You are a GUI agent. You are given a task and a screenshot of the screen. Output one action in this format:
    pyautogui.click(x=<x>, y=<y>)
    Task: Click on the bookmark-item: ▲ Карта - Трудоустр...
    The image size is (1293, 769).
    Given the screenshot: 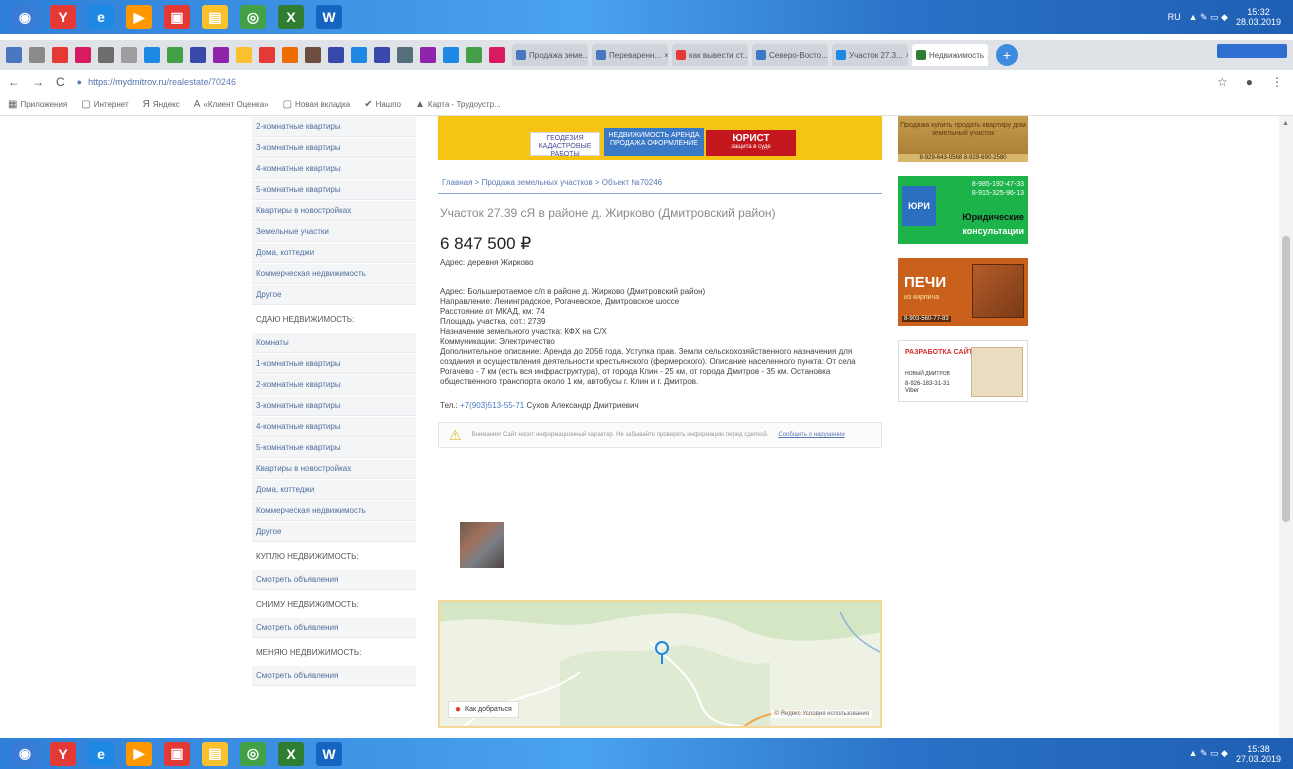 What is the action you would take?
    pyautogui.click(x=458, y=104)
    